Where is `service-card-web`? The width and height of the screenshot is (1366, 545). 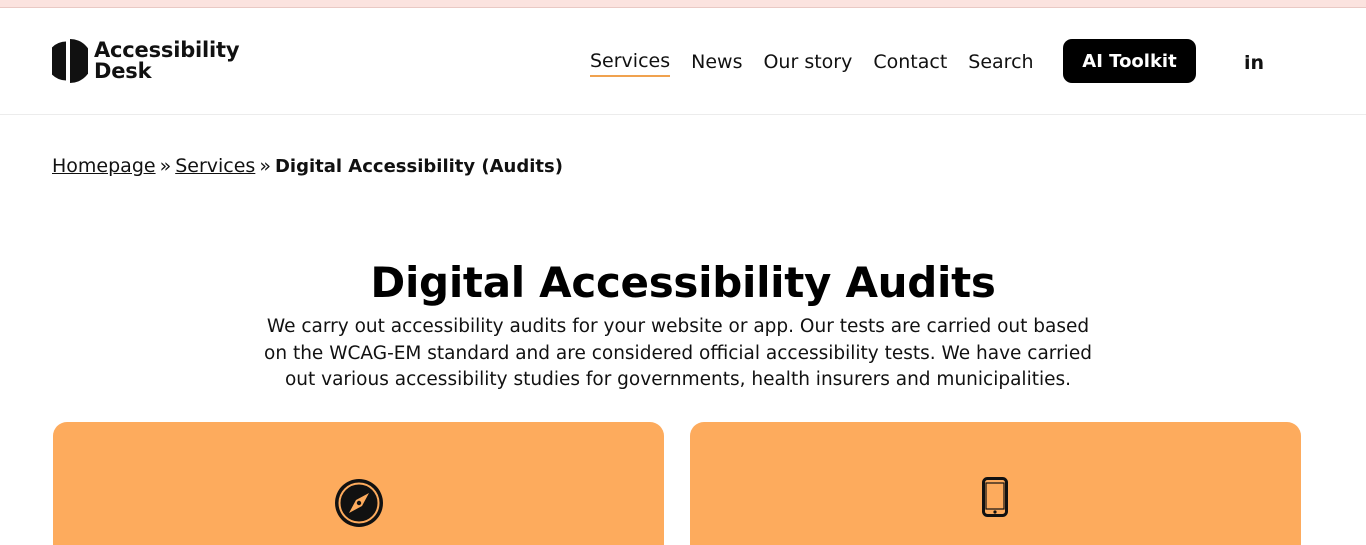 service-card-web is located at coordinates (358, 483).